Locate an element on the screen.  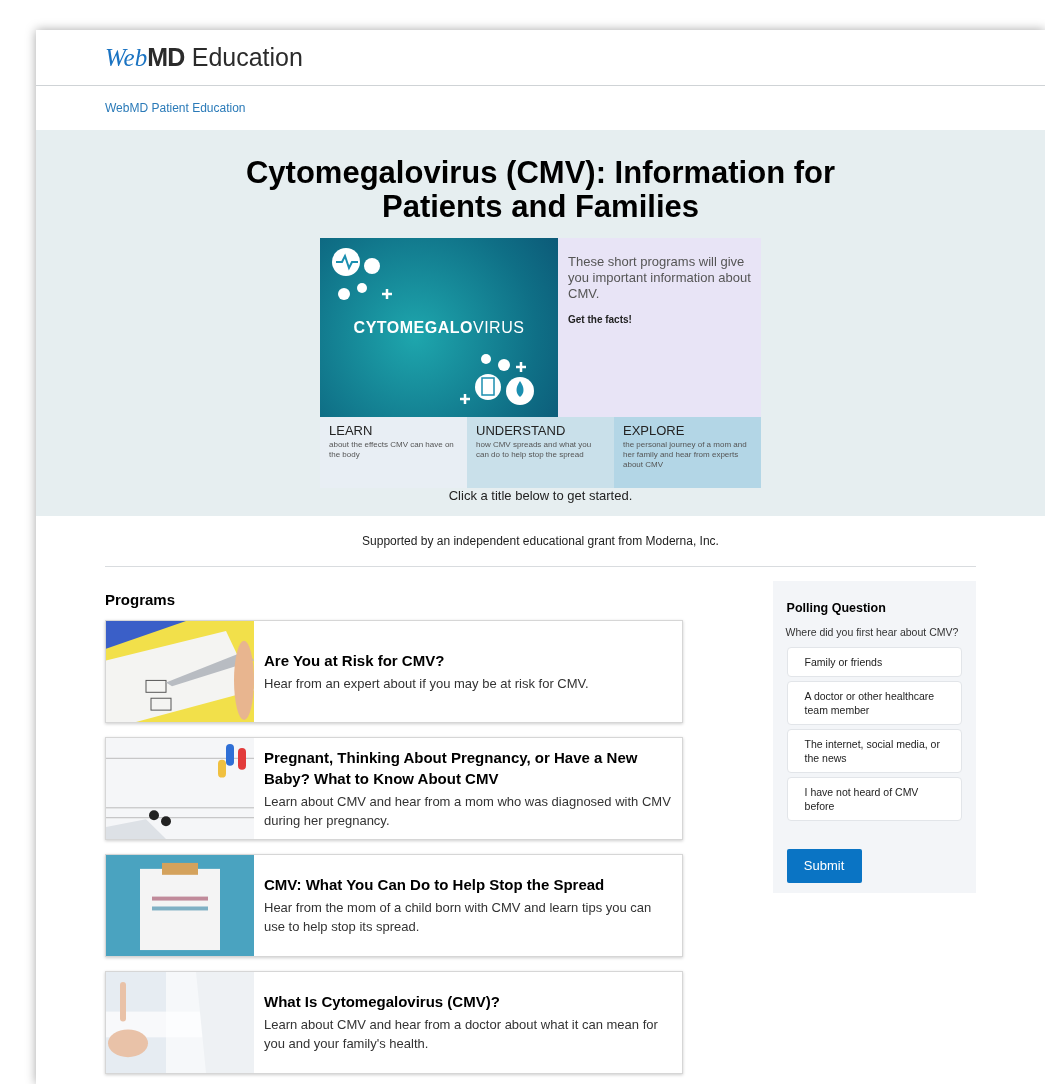
program-card: CMV: What You Can Do to Help Stop the Spread Hear from the mom of a child born with CMV and learn tips you can use to help stop its spread. is located at coordinates (394, 905).